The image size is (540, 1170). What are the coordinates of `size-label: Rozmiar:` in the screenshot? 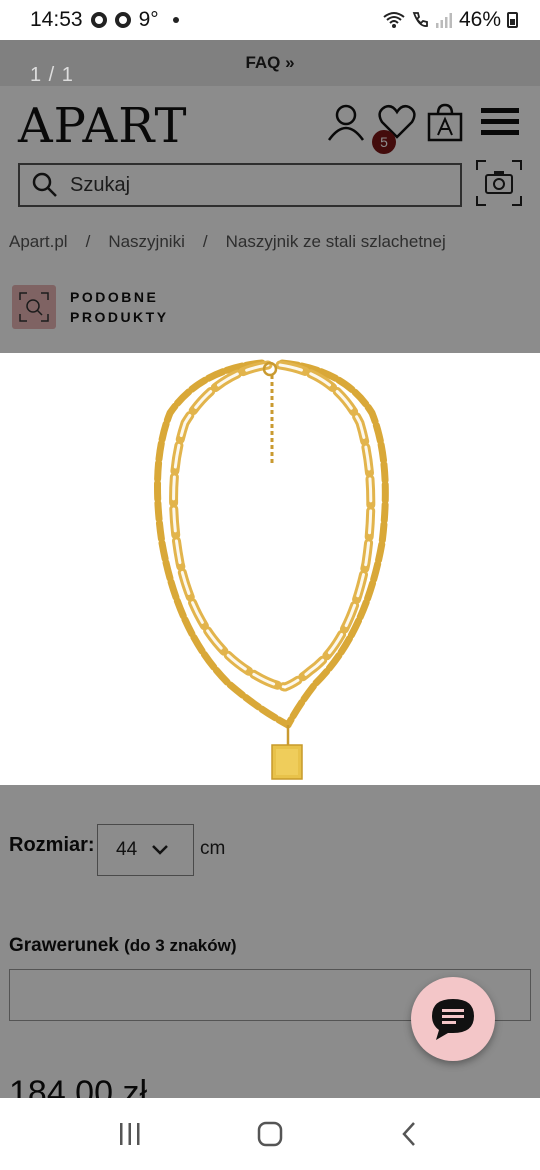 It's located at (52, 845).